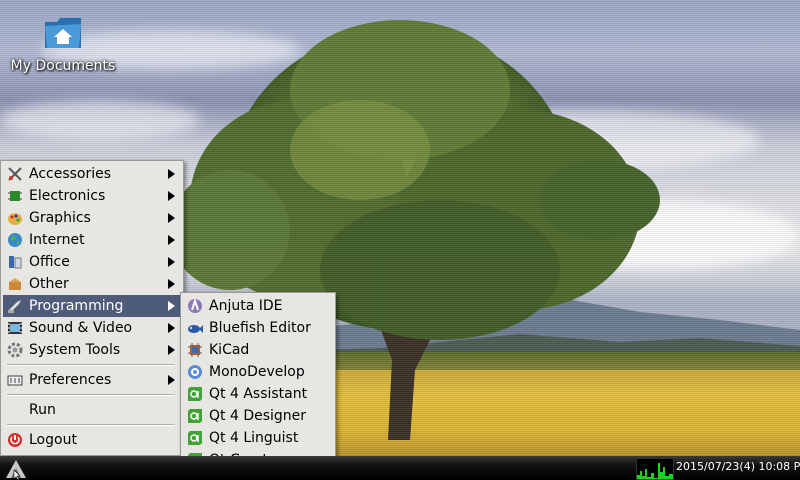  I want to click on menu-item-logout: Logout, so click(92, 440).